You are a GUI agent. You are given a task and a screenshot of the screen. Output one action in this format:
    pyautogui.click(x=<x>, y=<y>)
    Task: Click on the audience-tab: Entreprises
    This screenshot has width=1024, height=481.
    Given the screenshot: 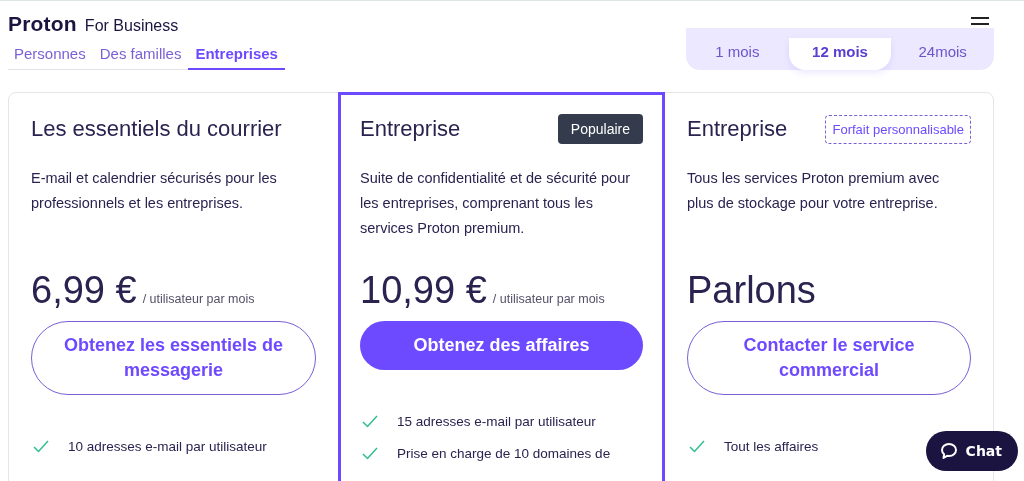 What is the action you would take?
    pyautogui.click(x=236, y=57)
    